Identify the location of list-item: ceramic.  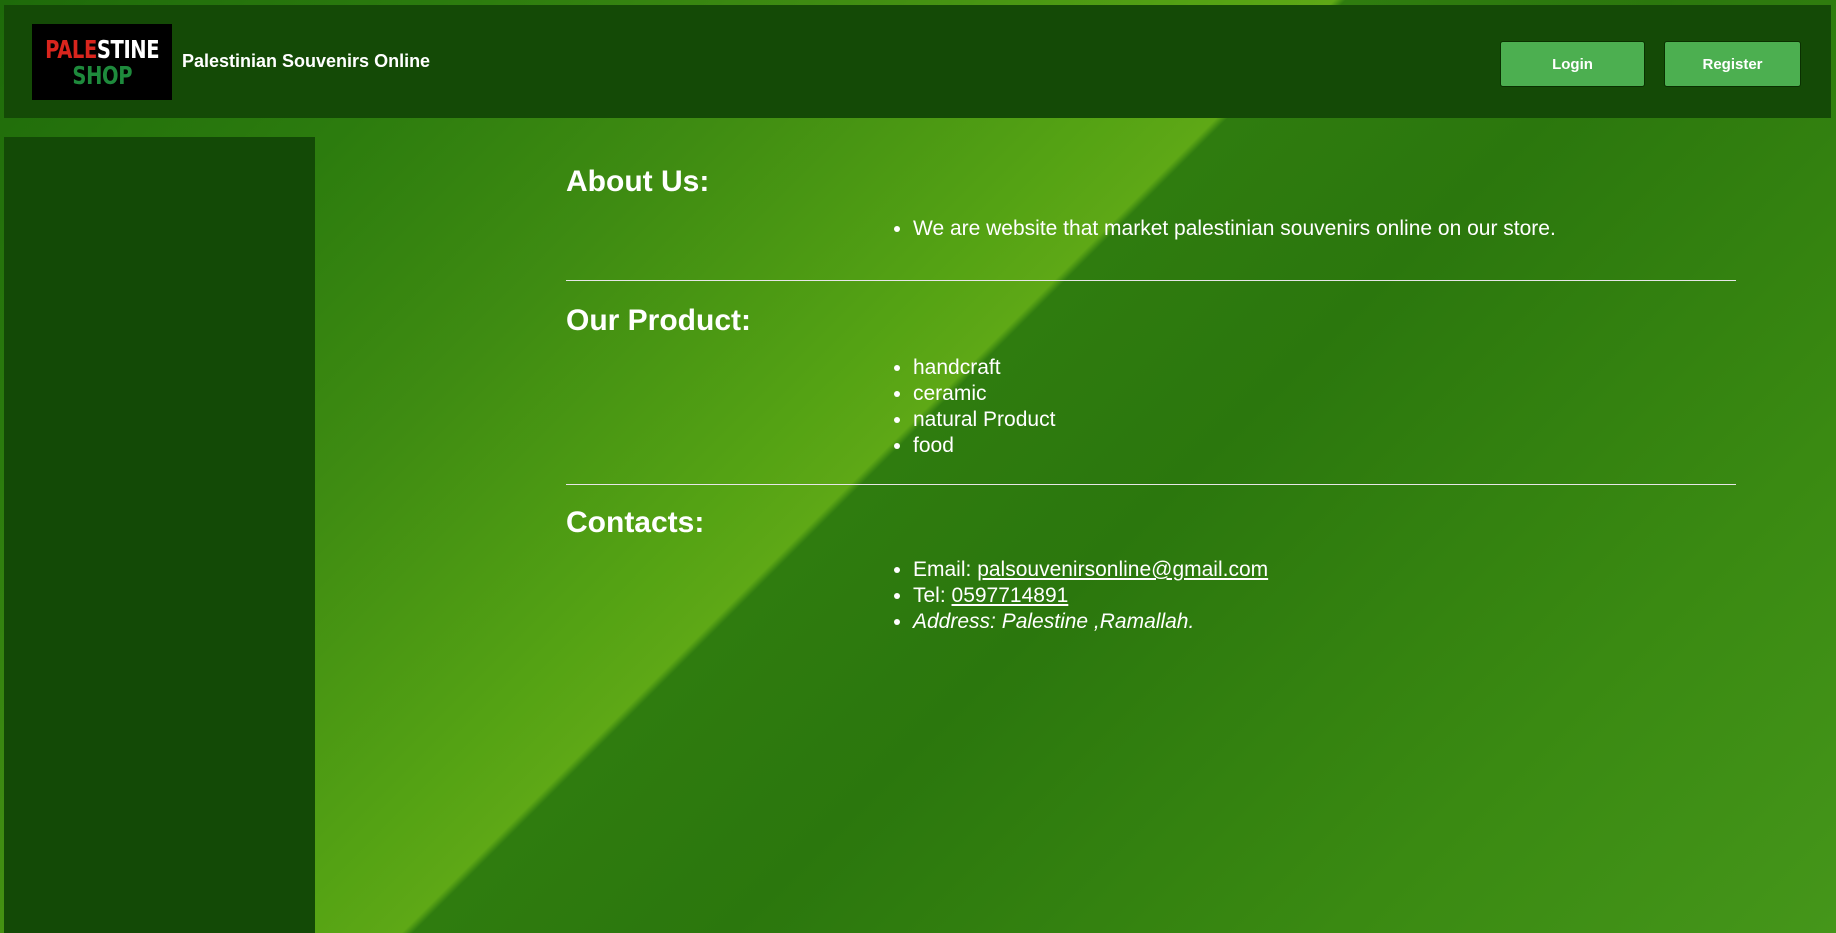
(1324, 394).